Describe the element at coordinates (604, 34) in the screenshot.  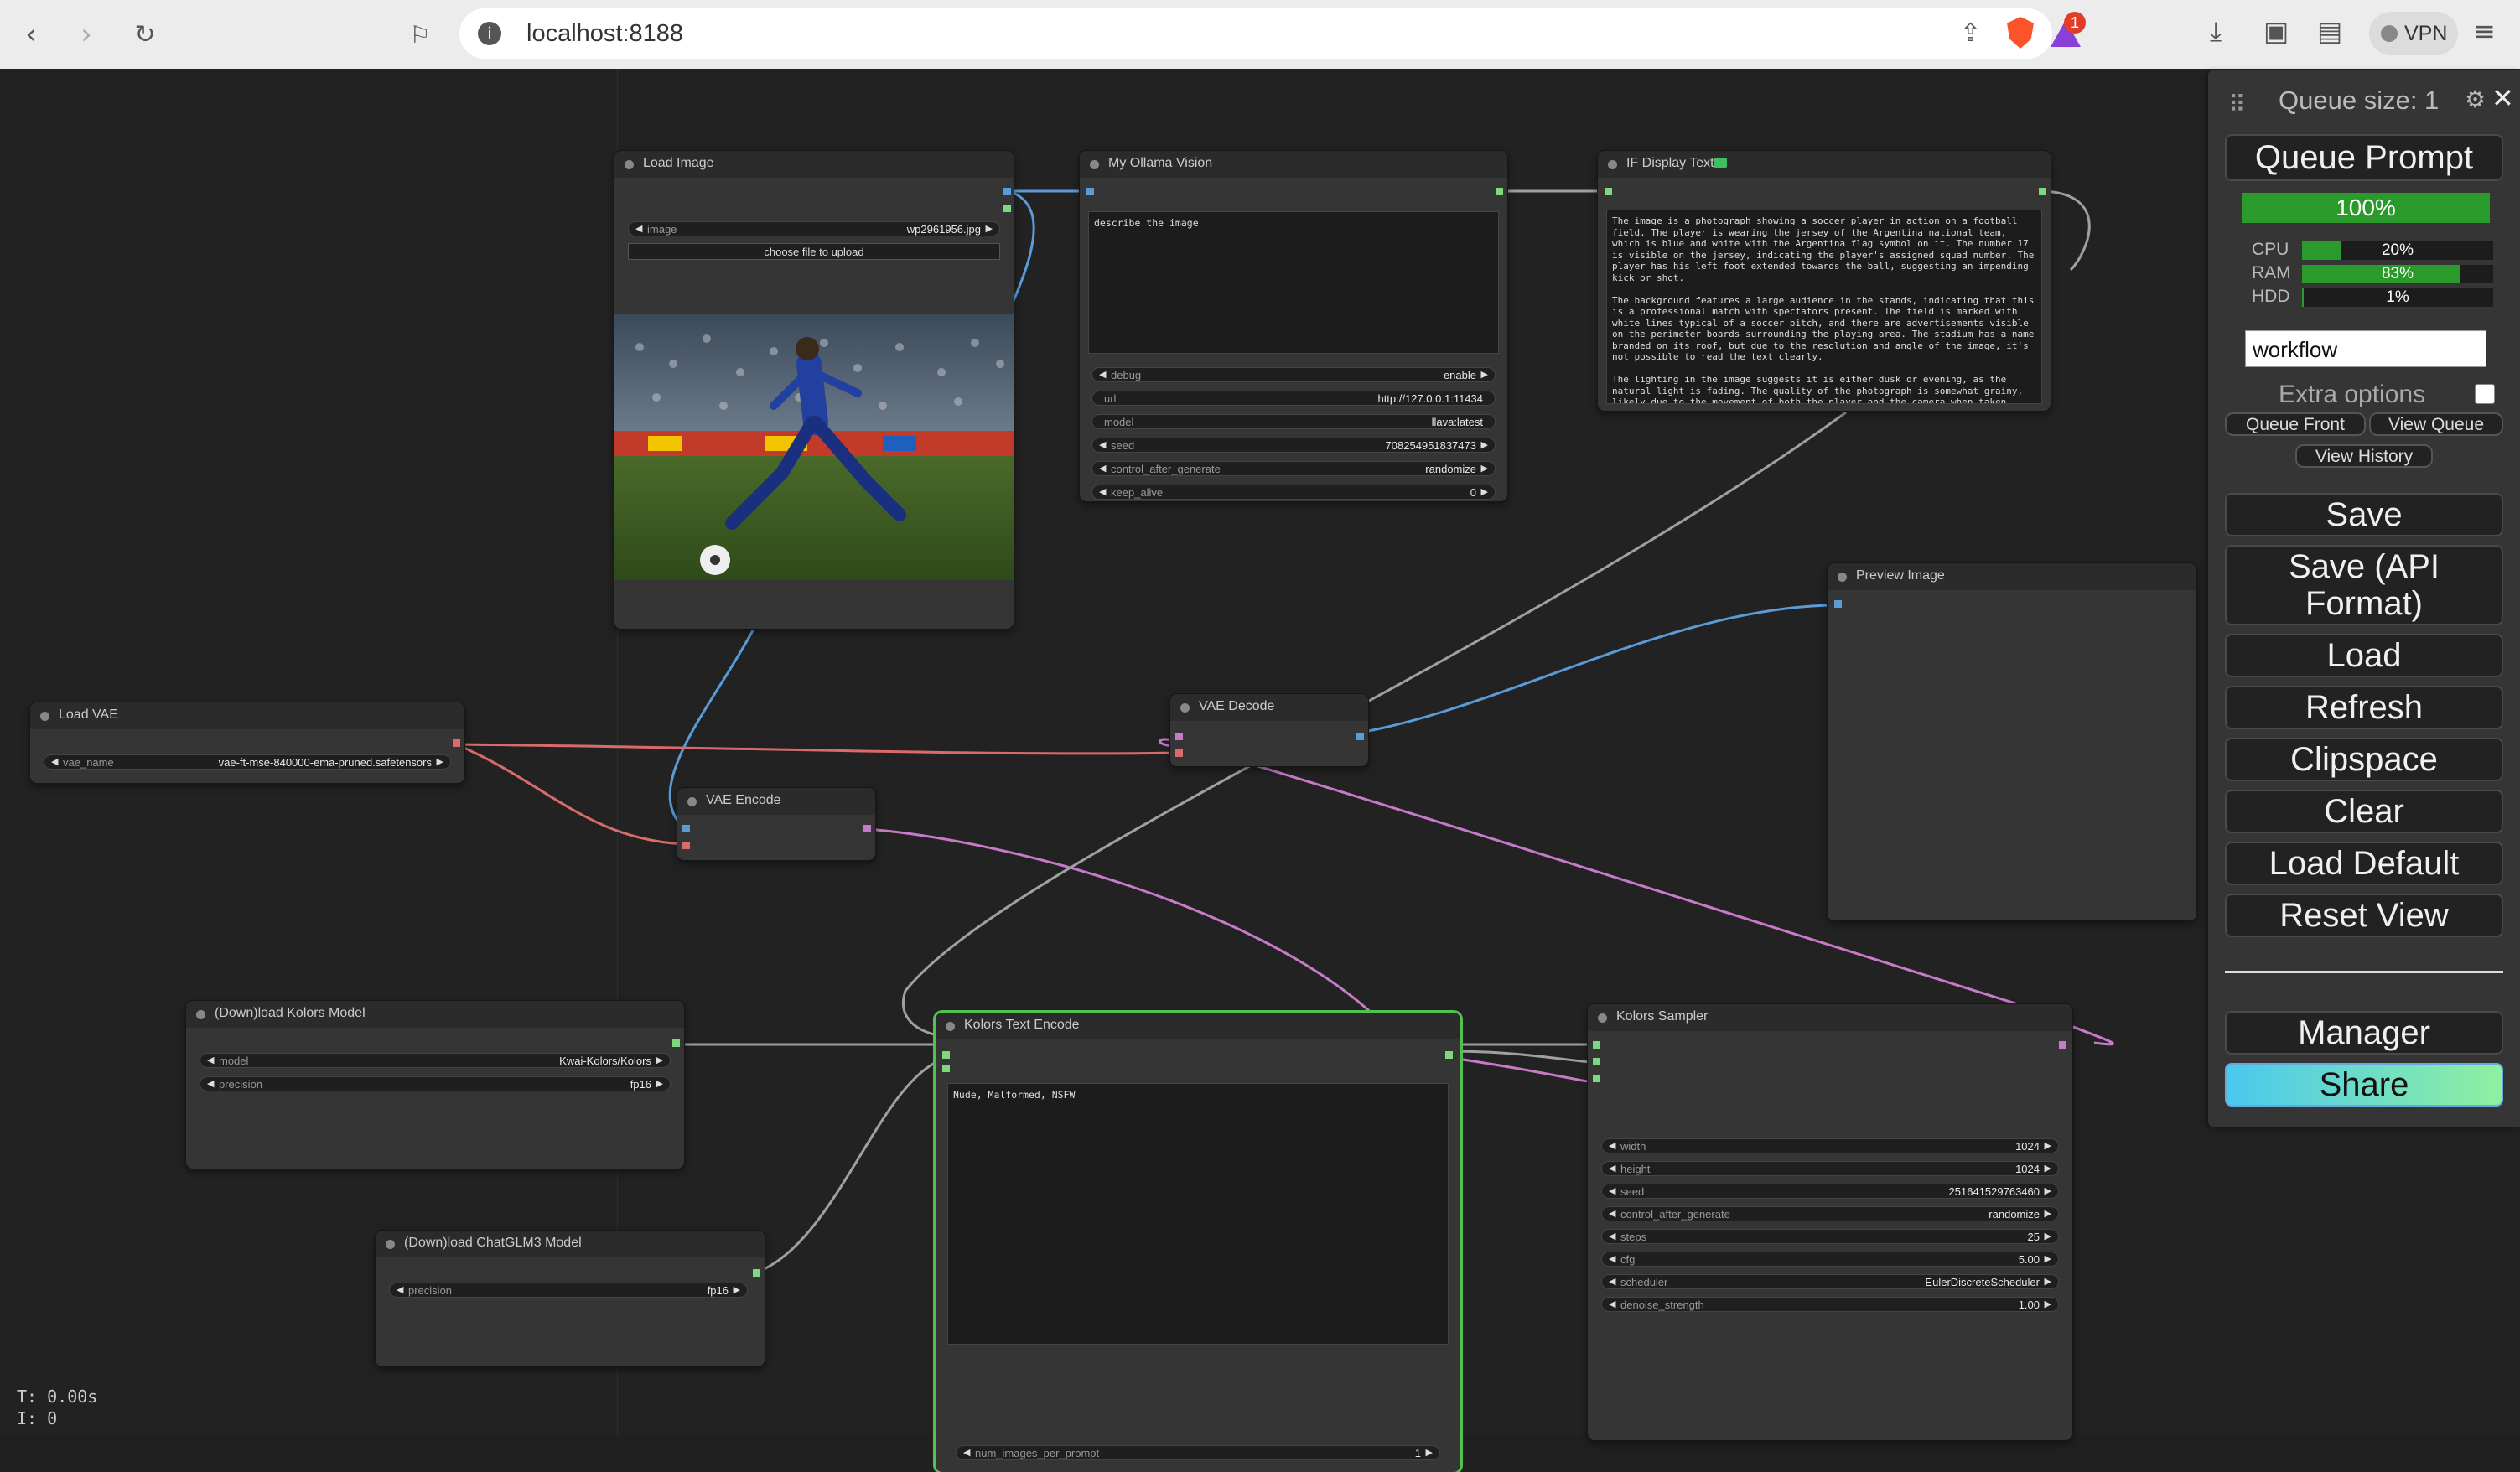
I see `url-text: localhost:8188` at that location.